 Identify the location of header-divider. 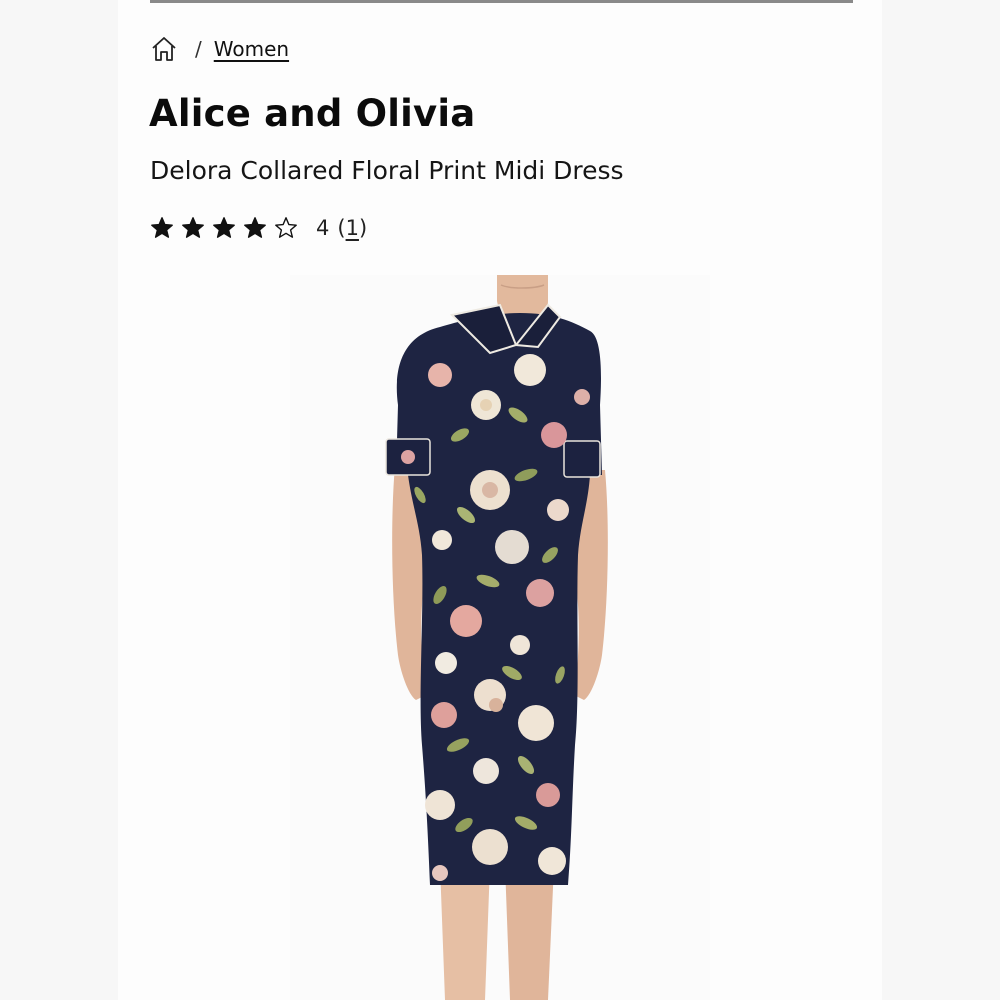
(501, 1).